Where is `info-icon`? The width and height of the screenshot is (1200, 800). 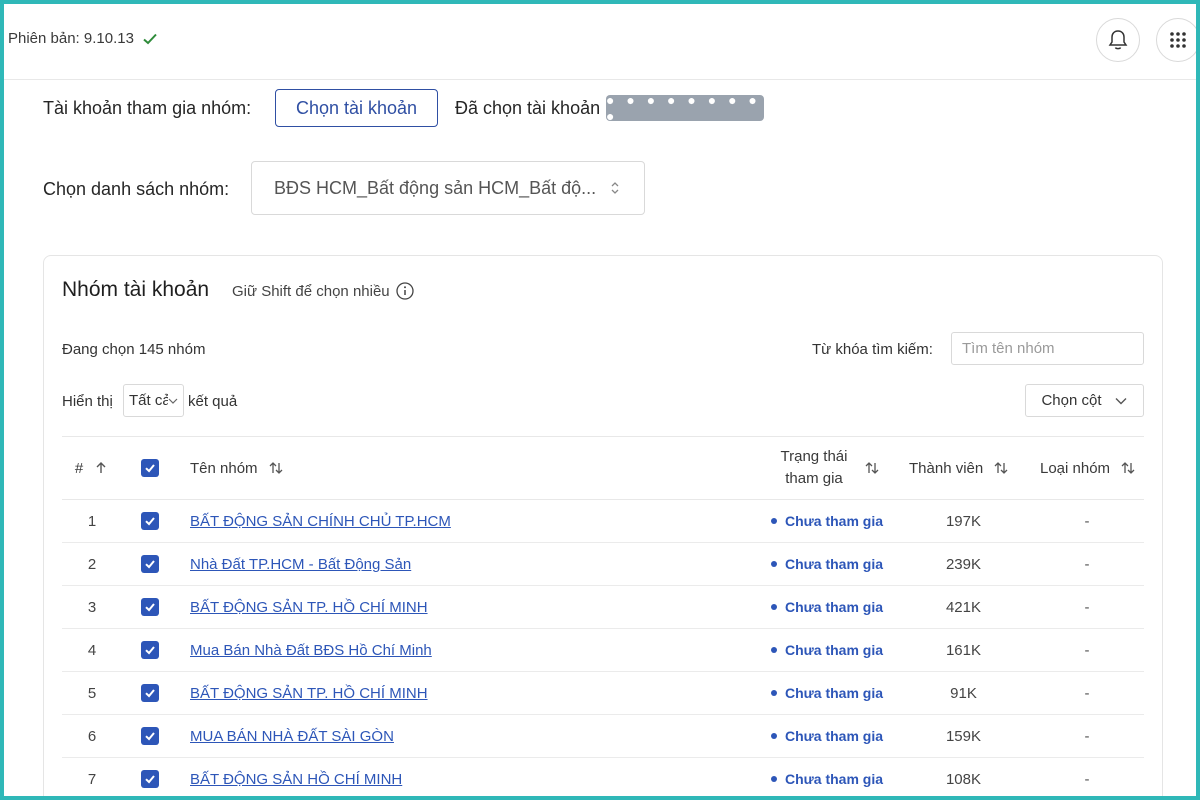 info-icon is located at coordinates (404, 291).